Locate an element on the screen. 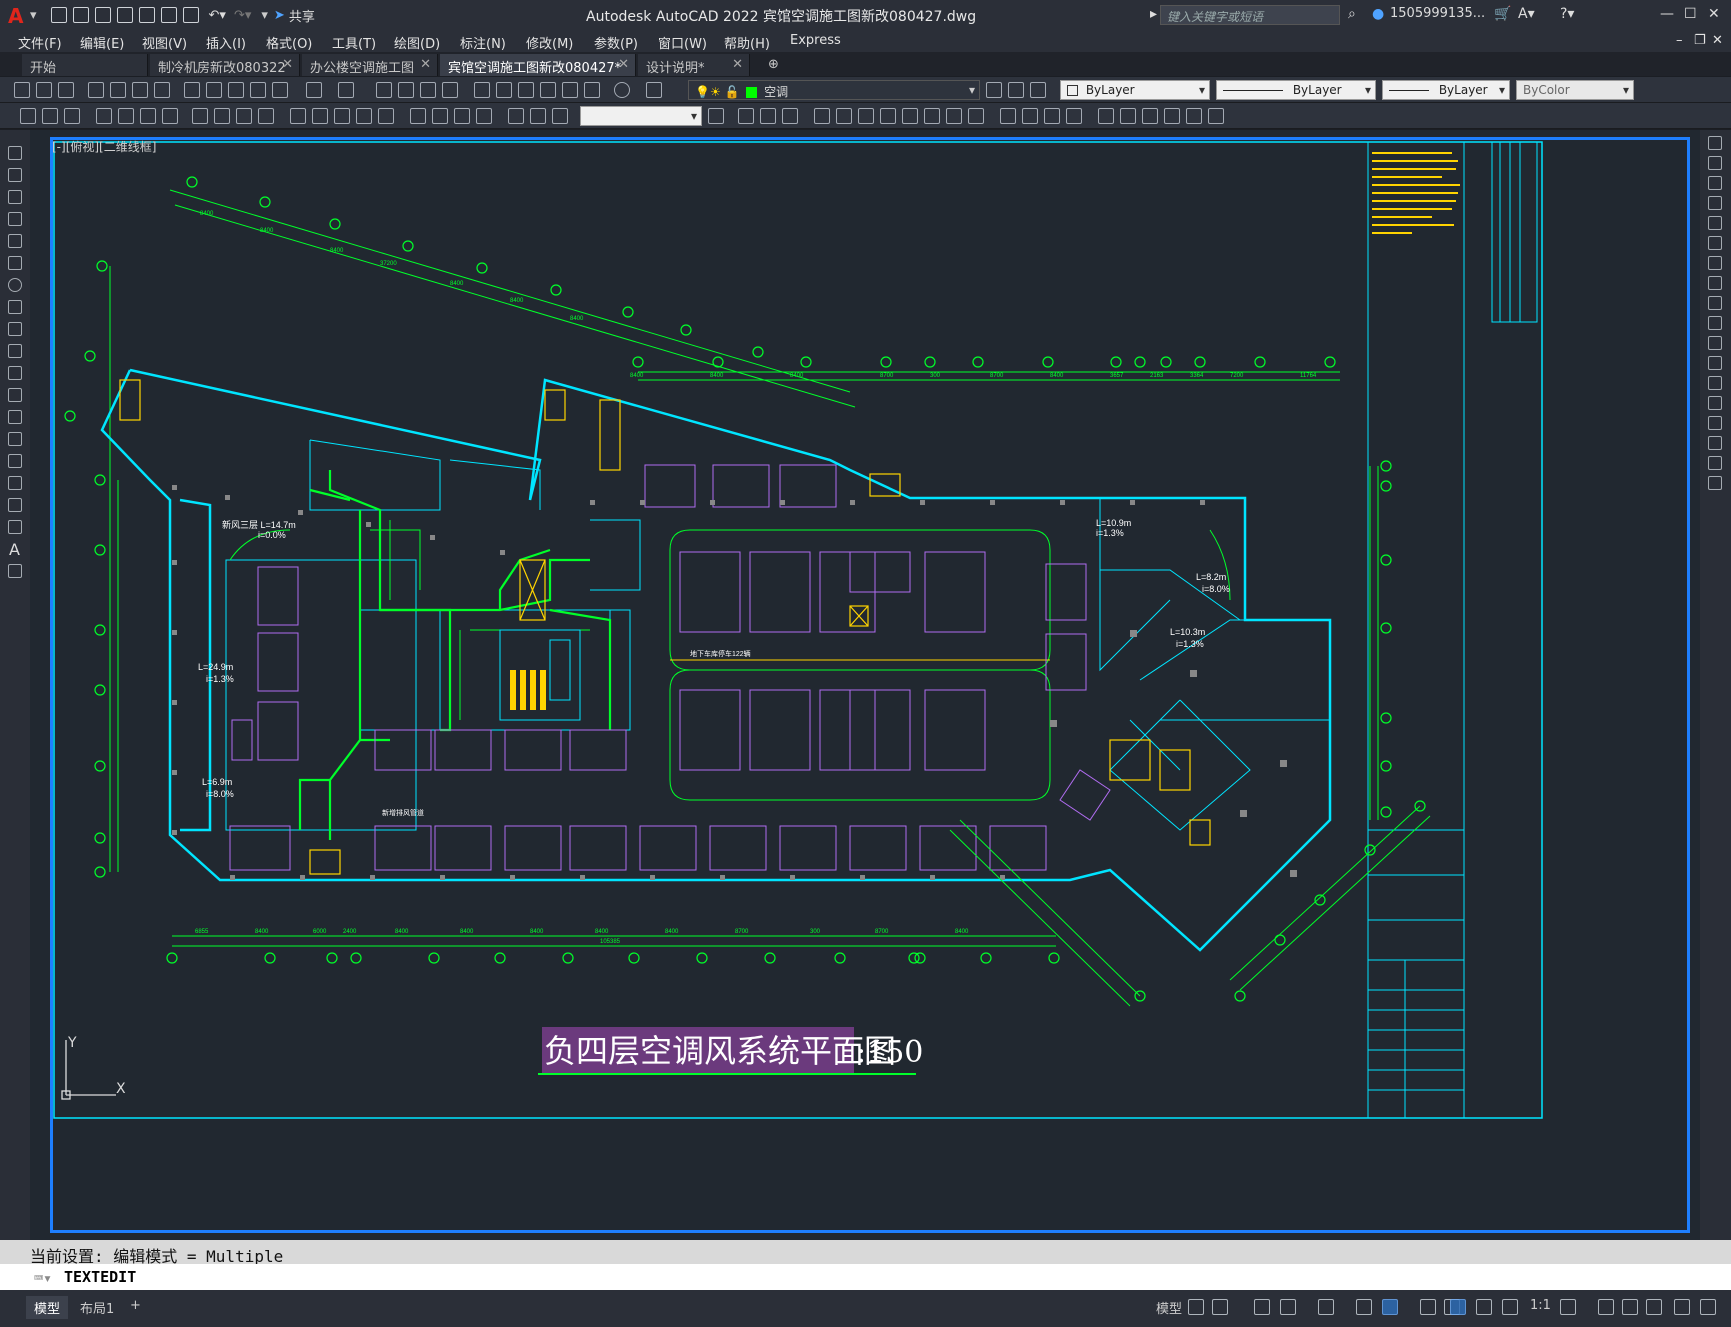  ungroup-icon is located at coordinates (1128, 116).